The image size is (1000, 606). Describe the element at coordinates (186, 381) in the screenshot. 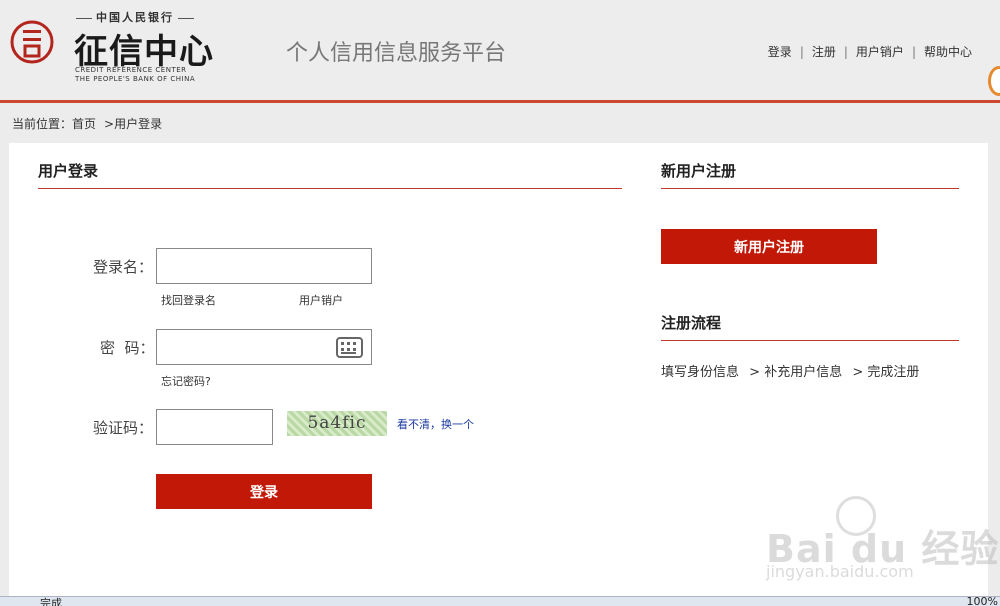

I see `forgot-password-link: 忘记密码?` at that location.